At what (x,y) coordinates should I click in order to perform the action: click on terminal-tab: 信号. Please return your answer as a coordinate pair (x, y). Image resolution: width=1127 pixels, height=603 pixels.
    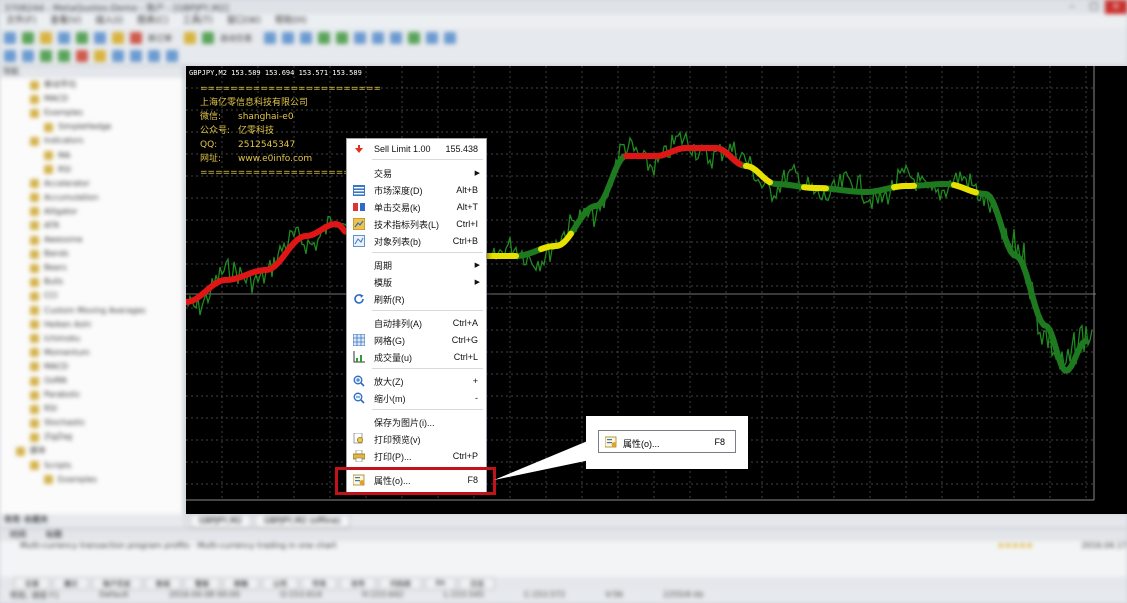
    Looking at the image, I should click on (358, 583).